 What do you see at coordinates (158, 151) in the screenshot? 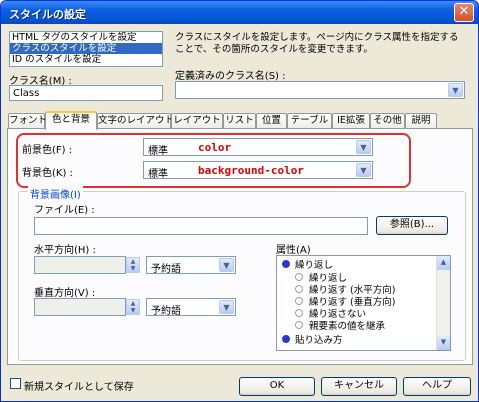
I see `foreground-color-value: 標準` at bounding box center [158, 151].